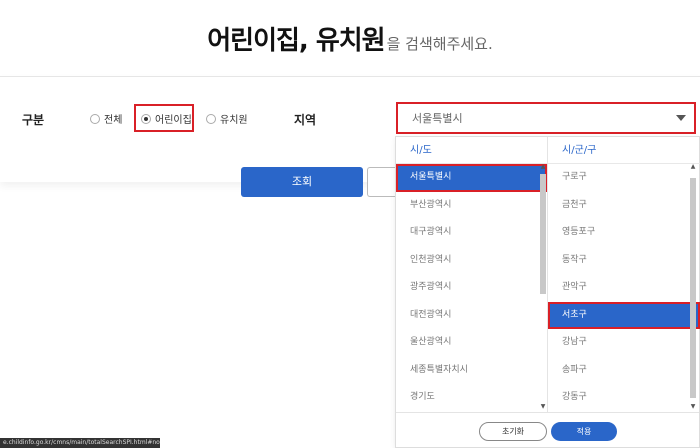  I want to click on region-select: 서울특별시, so click(546, 118).